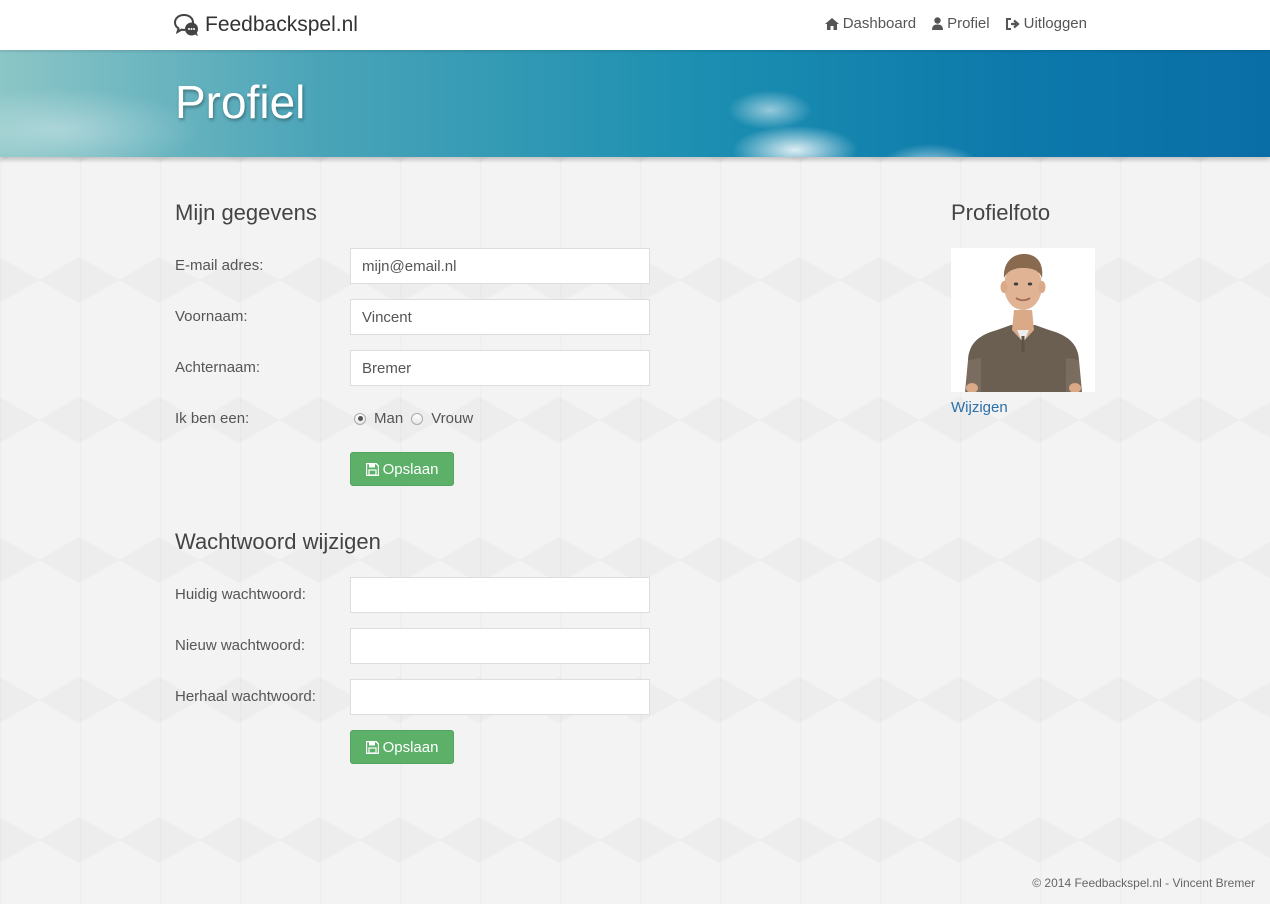 The height and width of the screenshot is (904, 1270). I want to click on person-photo-icon, so click(1023, 320).